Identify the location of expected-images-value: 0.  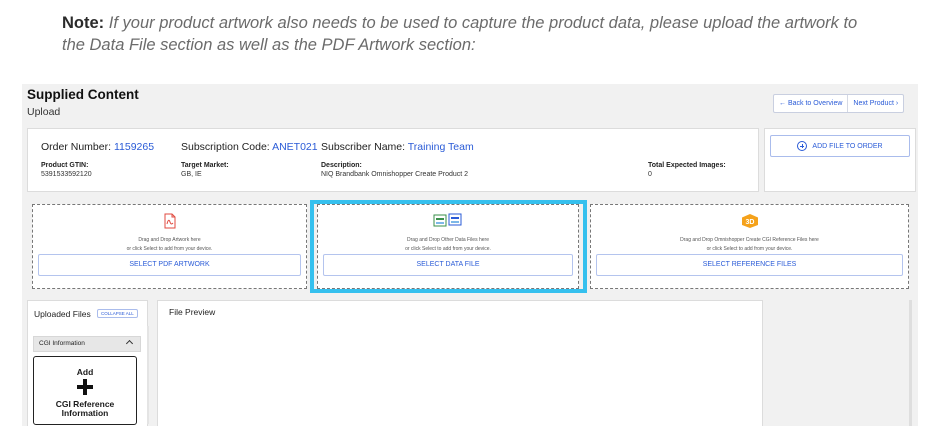
(650, 174).